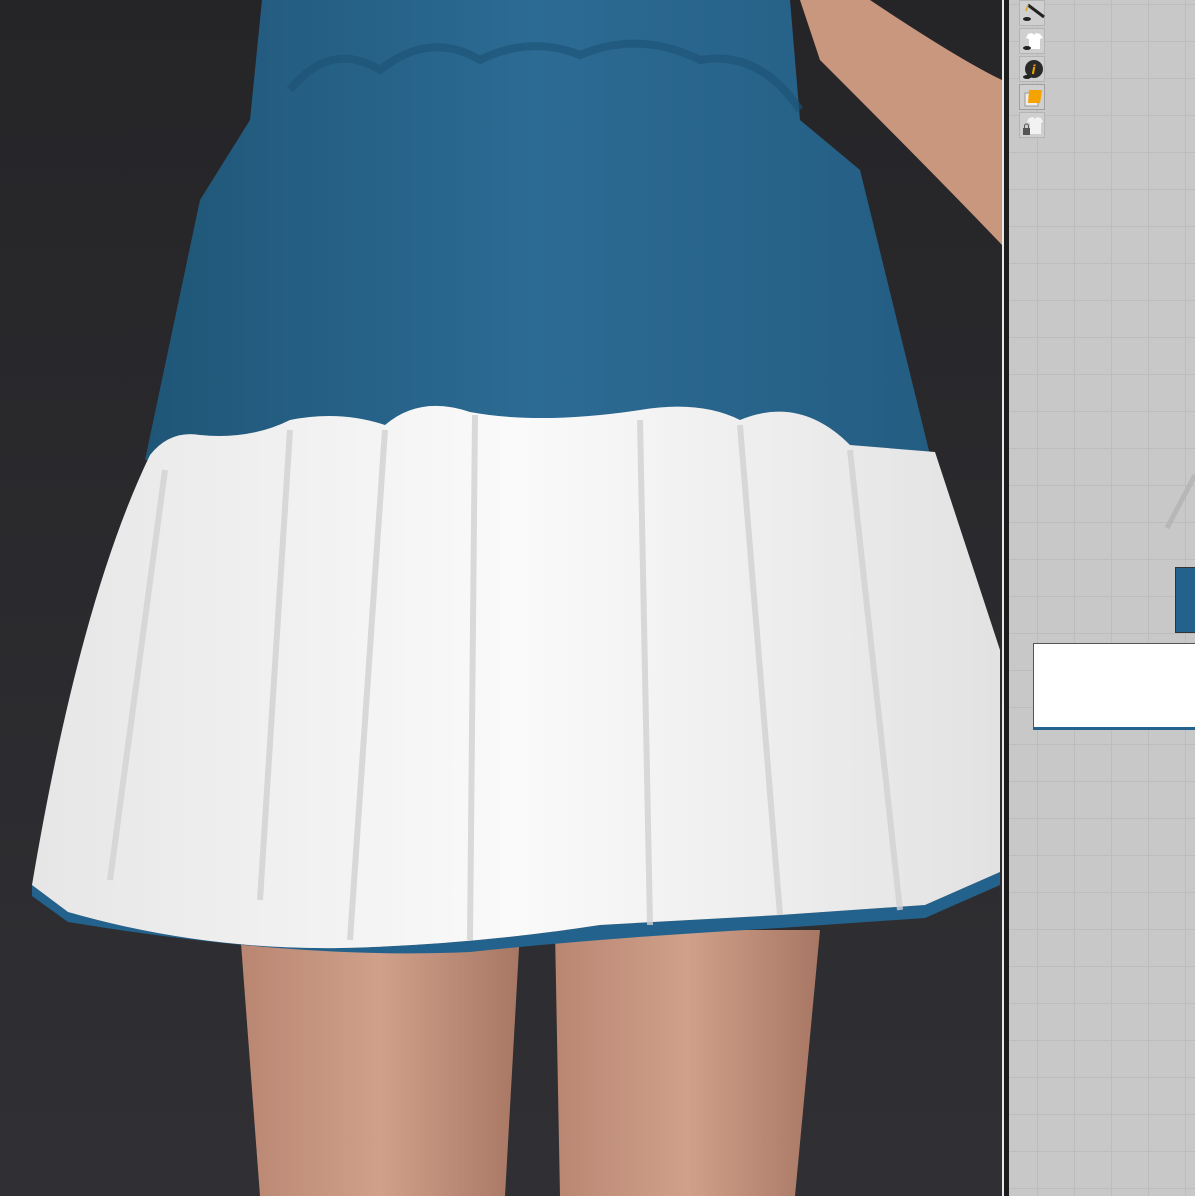 The height and width of the screenshot is (1196, 1195). I want to click on pattern-guide-line, so click(1179, 501).